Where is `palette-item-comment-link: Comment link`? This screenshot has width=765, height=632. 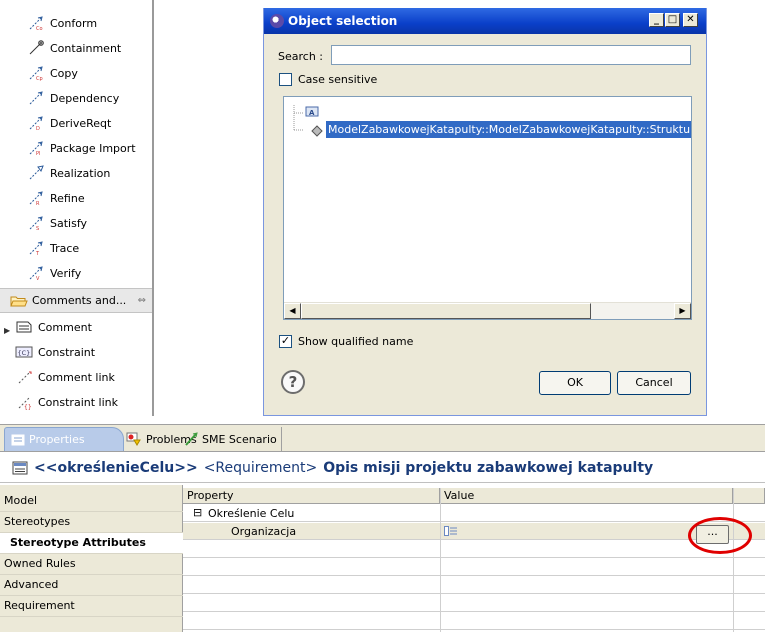
palette-item-comment-link: Comment link is located at coordinates (64, 377).